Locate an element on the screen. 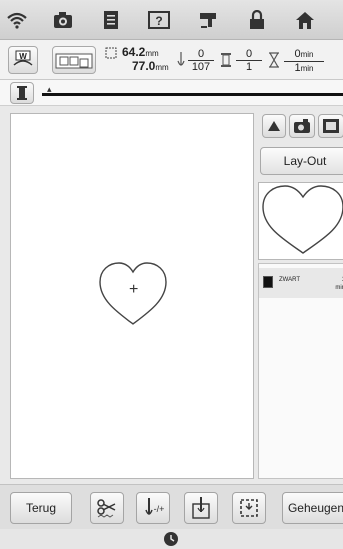 Image resolution: width=343 pixels, height=549 pixels. bottom-toolbar: Terug -/+ Geheugen is located at coordinates (171, 506).